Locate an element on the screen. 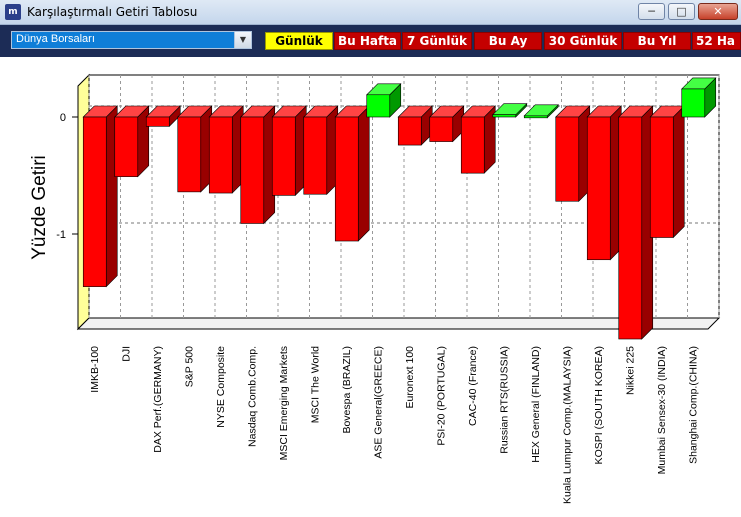  y-axis-label: Yüzde Getiri is located at coordinates (39, 207).